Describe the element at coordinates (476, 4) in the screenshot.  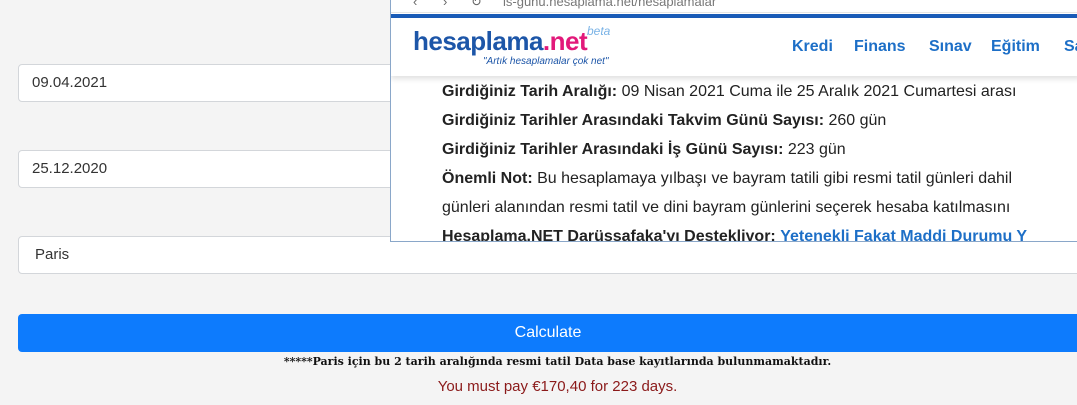
I see `reload-icon: ↻` at that location.